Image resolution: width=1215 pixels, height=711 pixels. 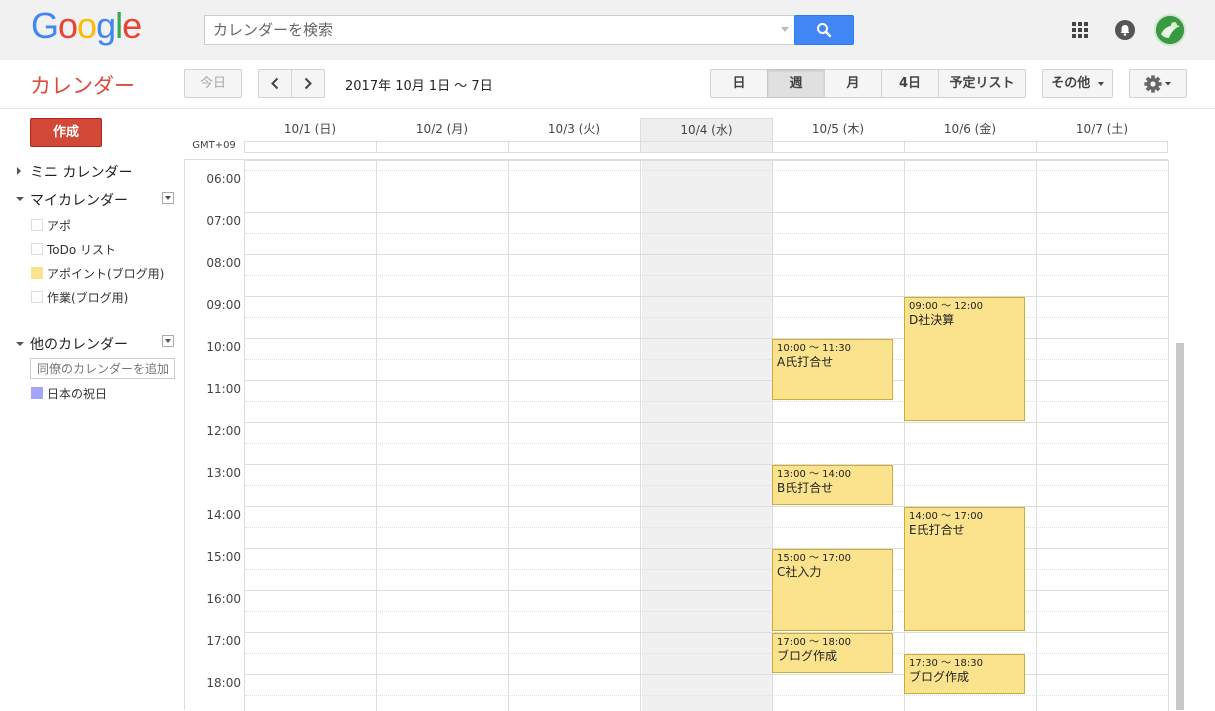 I want to click on event-title: D社決算, so click(x=932, y=320).